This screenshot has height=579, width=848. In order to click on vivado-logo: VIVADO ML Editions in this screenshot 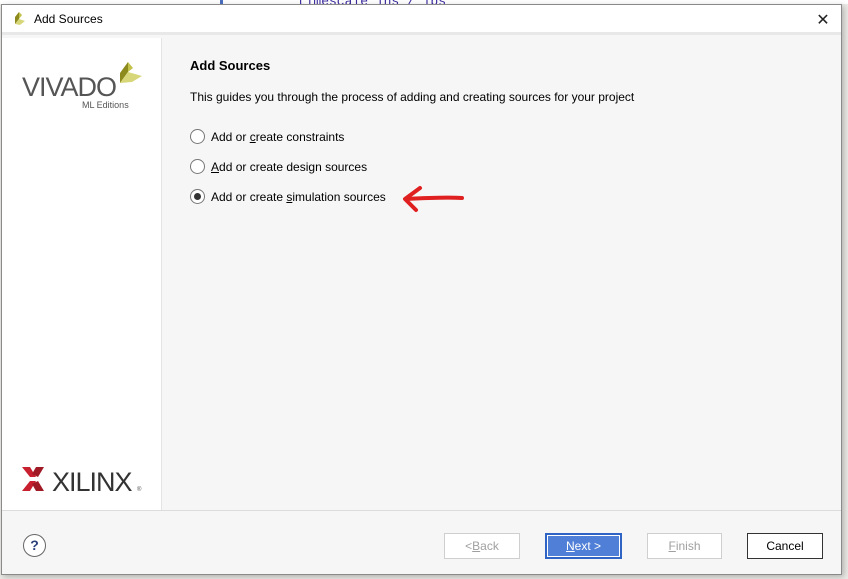, I will do `click(82, 86)`.